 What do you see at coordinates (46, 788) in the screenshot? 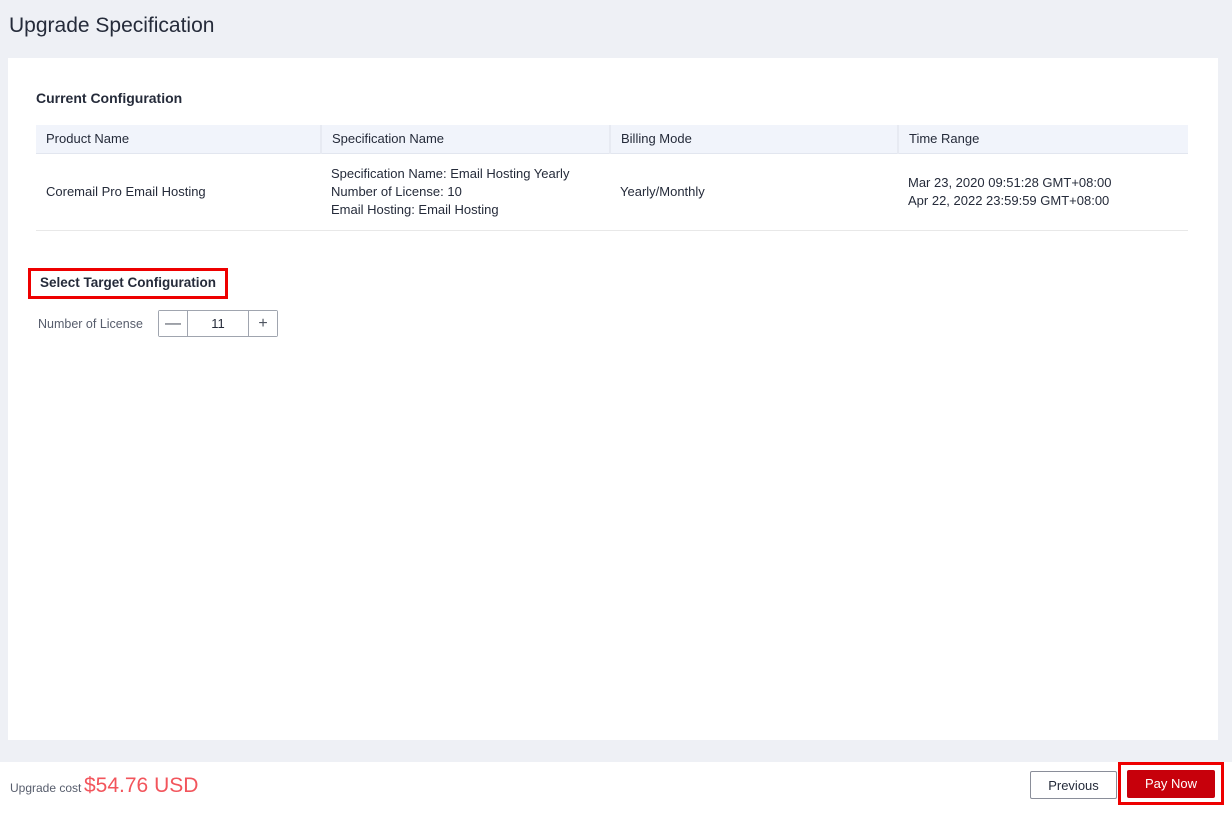
I see `upgrade-cost-label: Upgrade cost` at bounding box center [46, 788].